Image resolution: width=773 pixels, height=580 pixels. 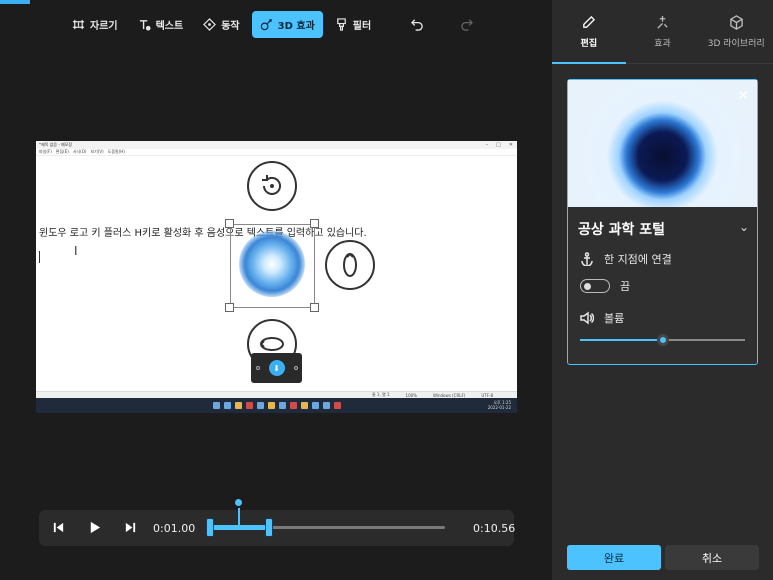 I want to click on options-dot-icon, so click(x=295, y=368).